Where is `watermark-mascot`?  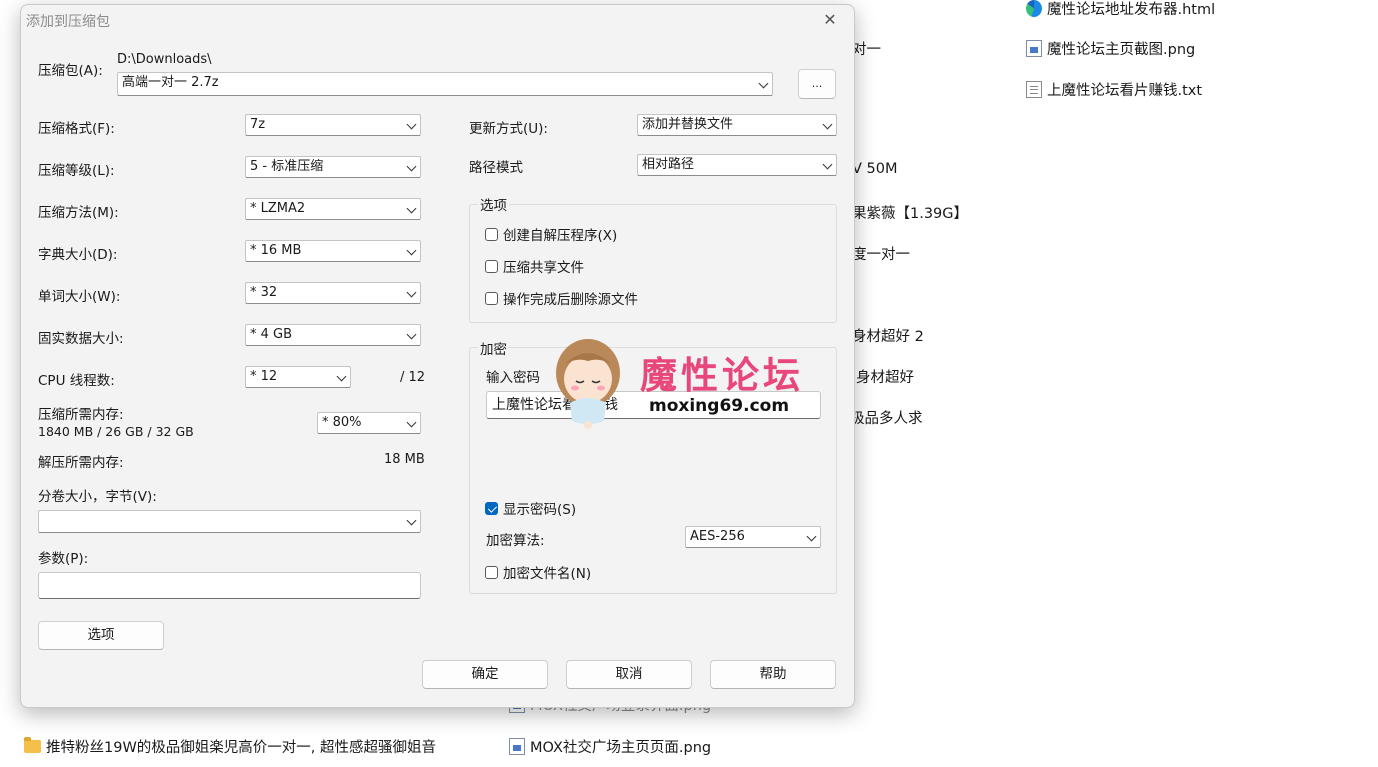 watermark-mascot is located at coordinates (588, 384).